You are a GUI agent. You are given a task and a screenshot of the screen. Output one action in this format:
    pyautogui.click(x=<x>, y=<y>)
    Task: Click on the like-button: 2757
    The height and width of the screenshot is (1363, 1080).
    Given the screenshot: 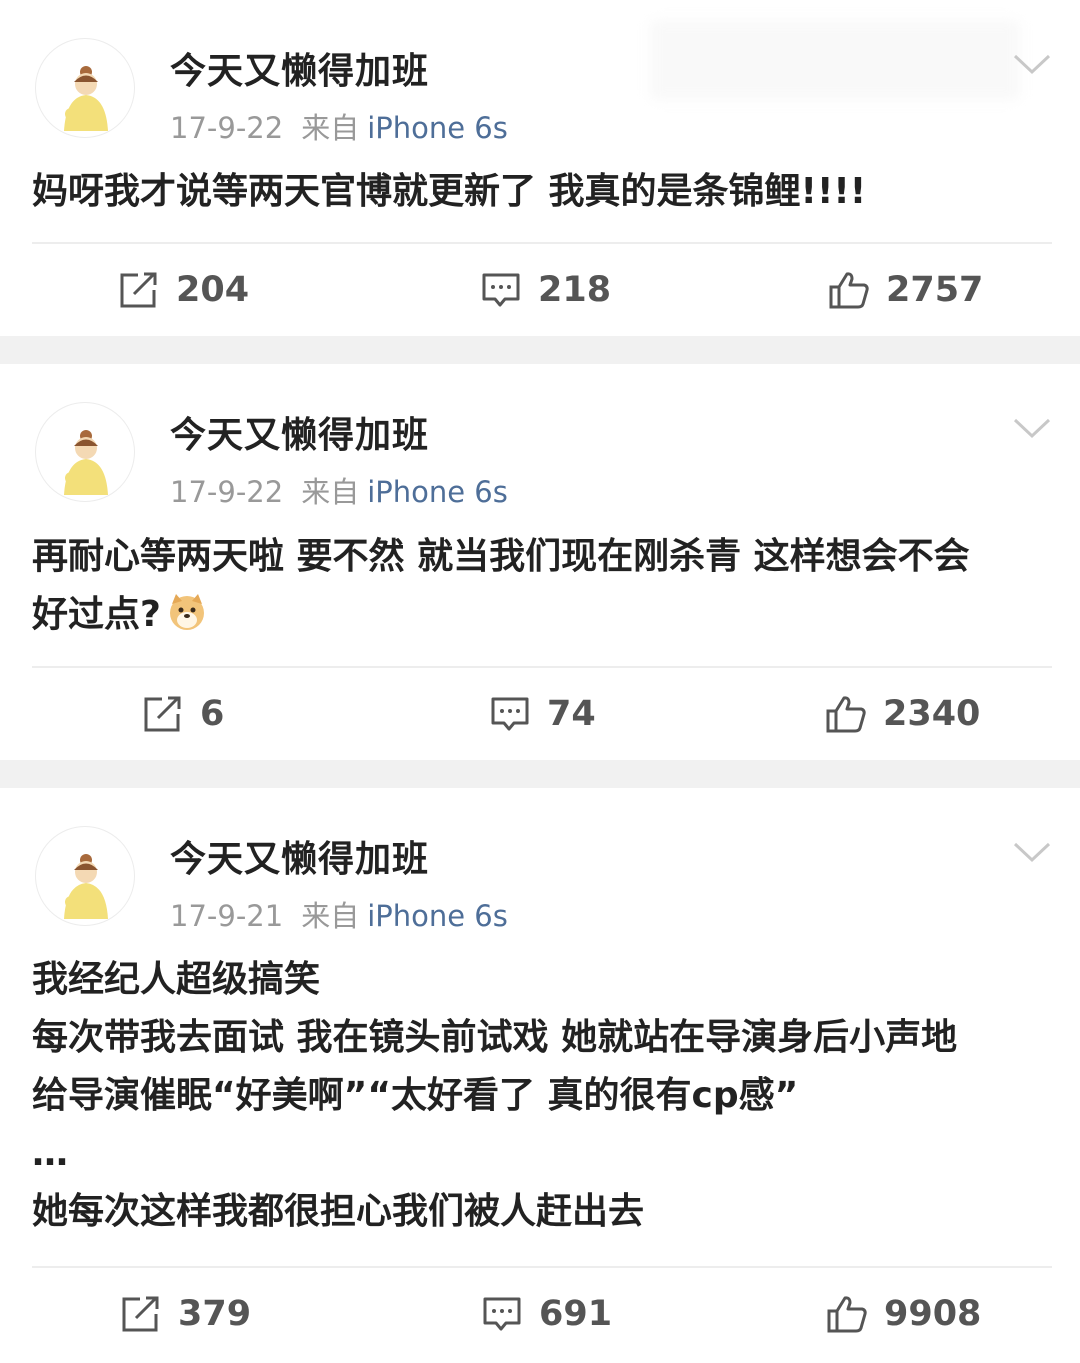 What is the action you would take?
    pyautogui.click(x=905, y=290)
    